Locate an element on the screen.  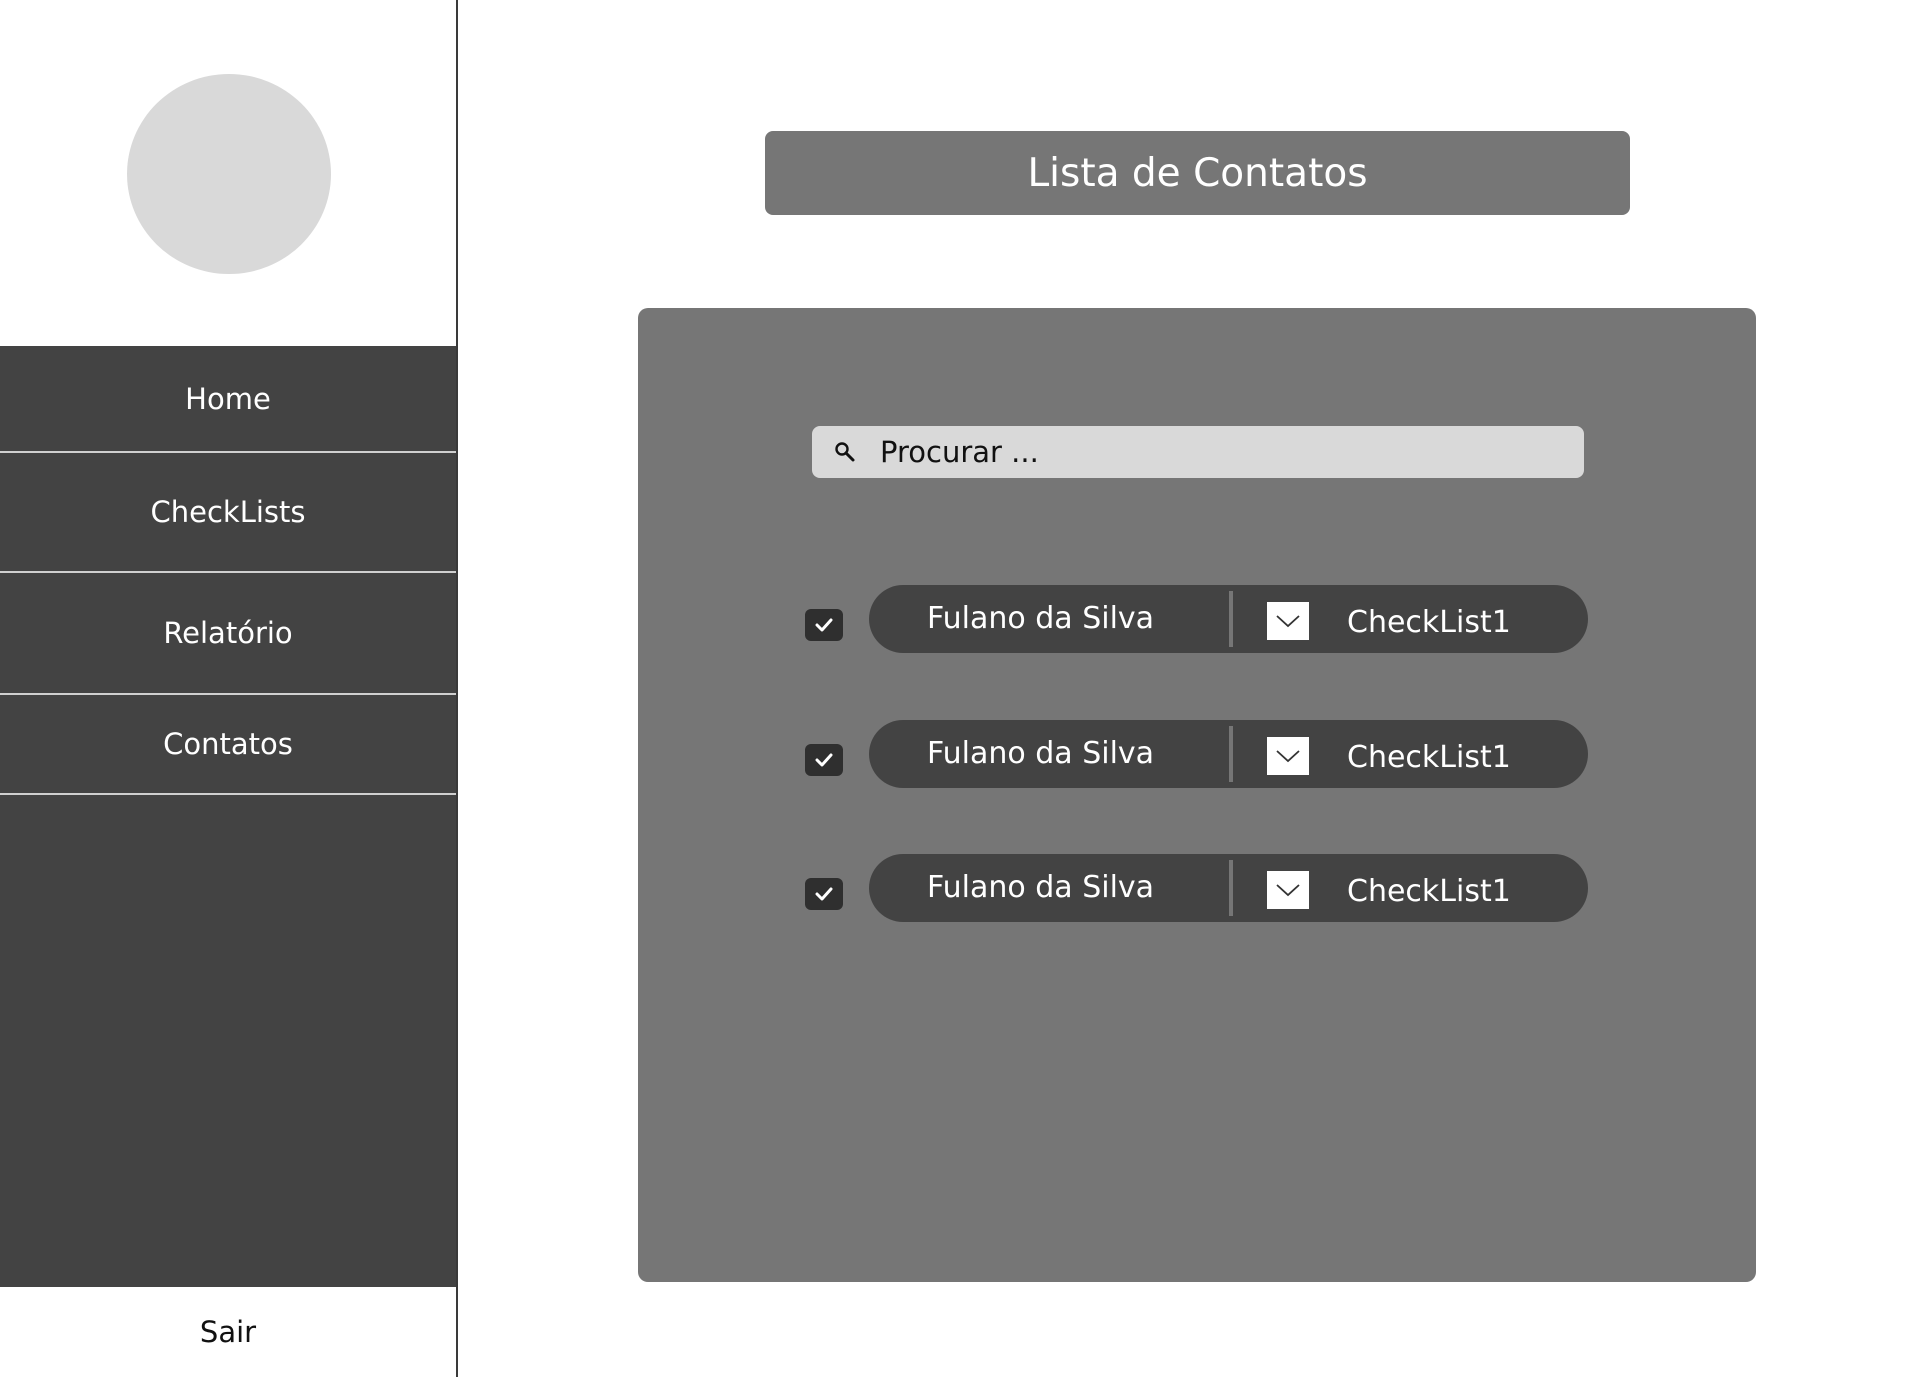
sidebar-item-contatos: Contatos is located at coordinates (228, 745).